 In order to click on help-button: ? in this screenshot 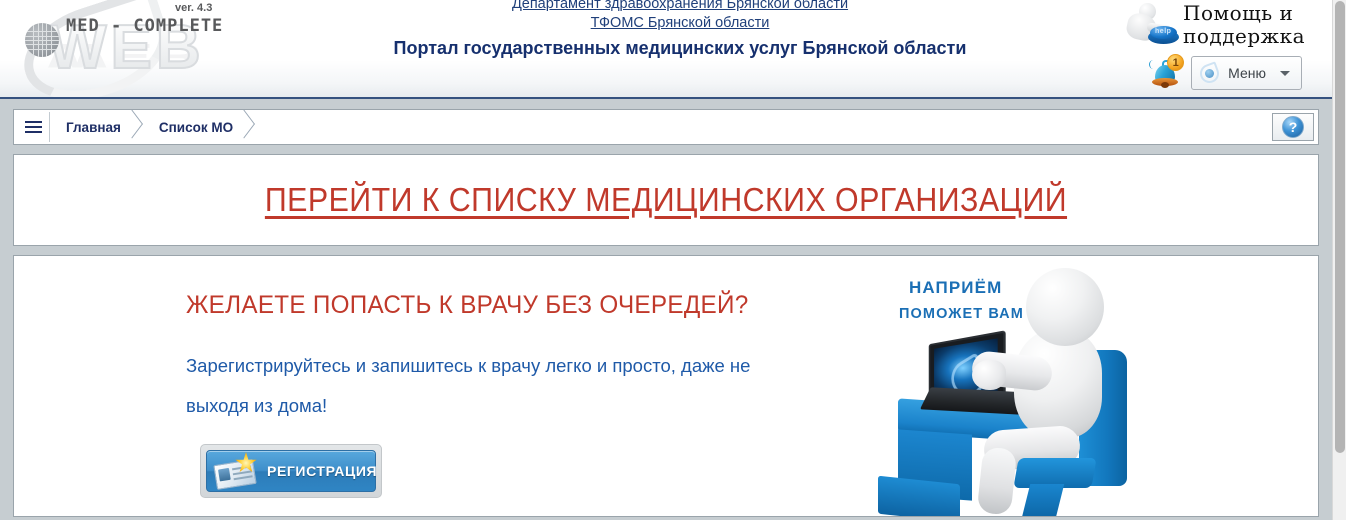, I will do `click(1293, 127)`.